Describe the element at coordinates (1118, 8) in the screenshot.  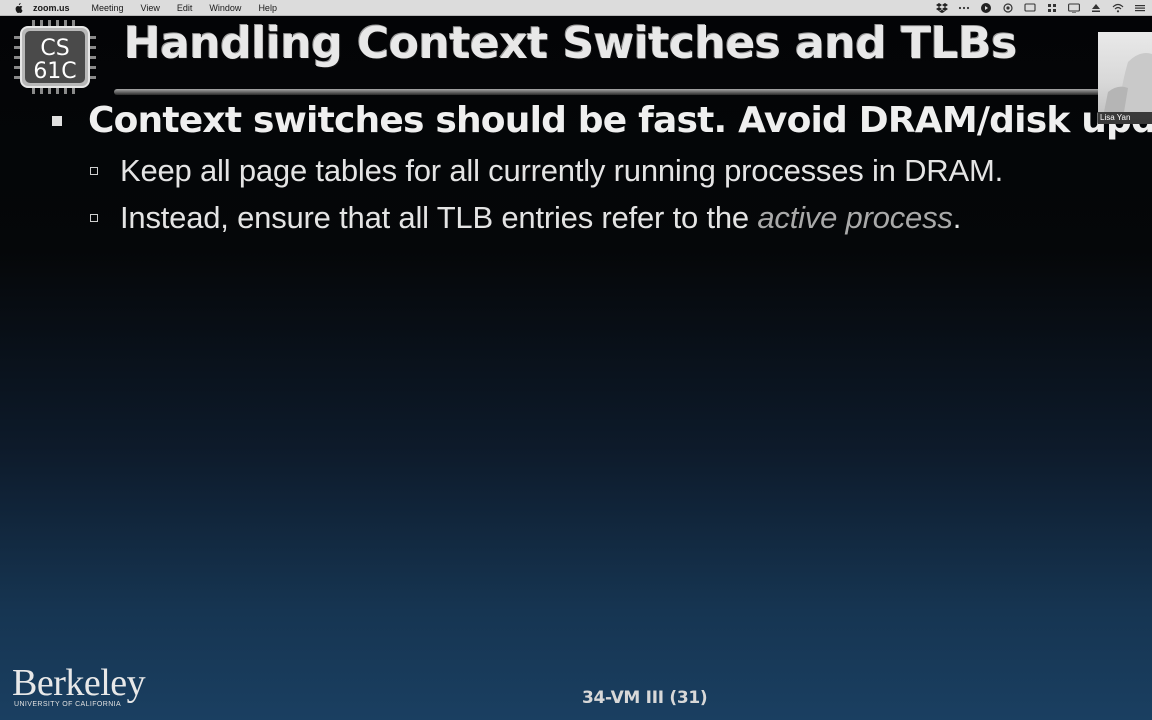
I see `wifi-icon` at that location.